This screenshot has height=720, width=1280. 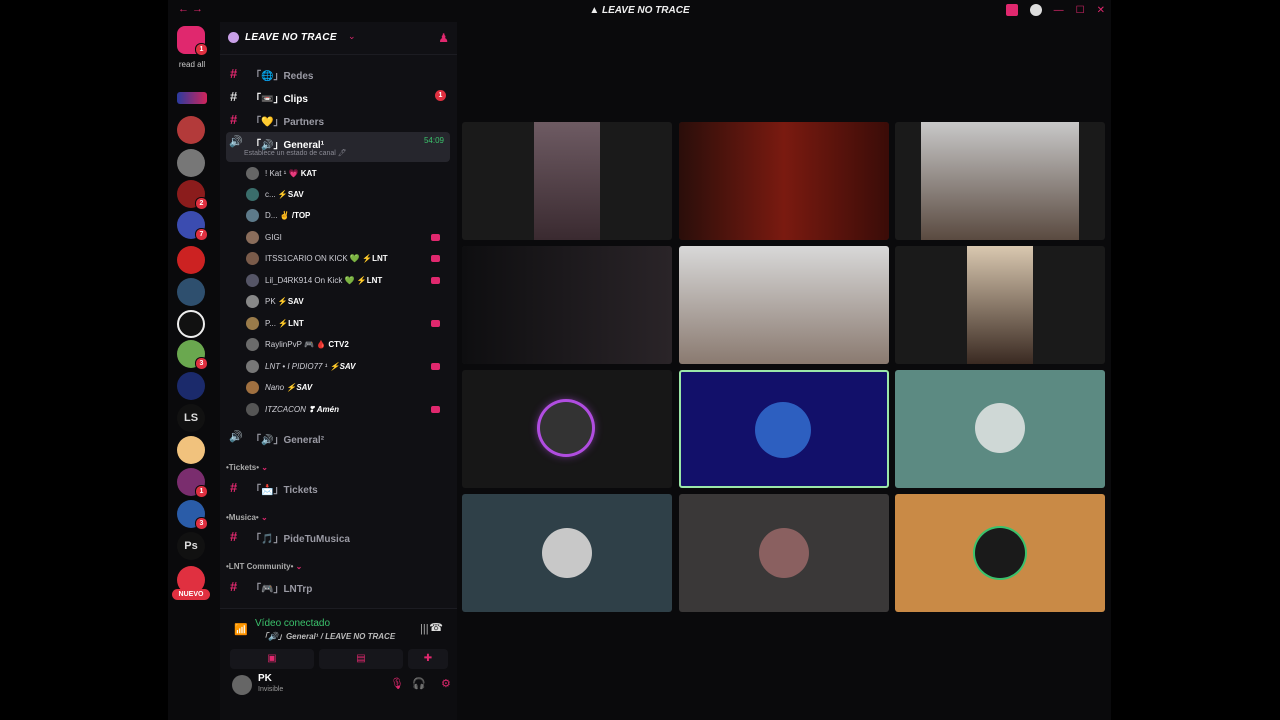 I want to click on server-icon-13: 3, so click(x=192, y=515).